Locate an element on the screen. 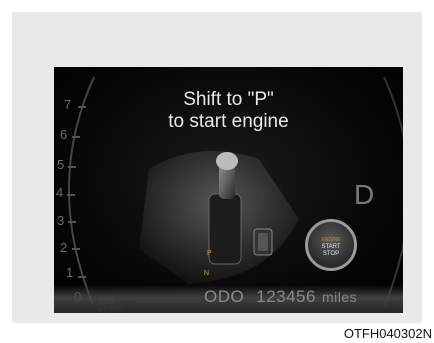  engine-start-stop-button-icon: ENGINE START STOP is located at coordinates (331, 245).